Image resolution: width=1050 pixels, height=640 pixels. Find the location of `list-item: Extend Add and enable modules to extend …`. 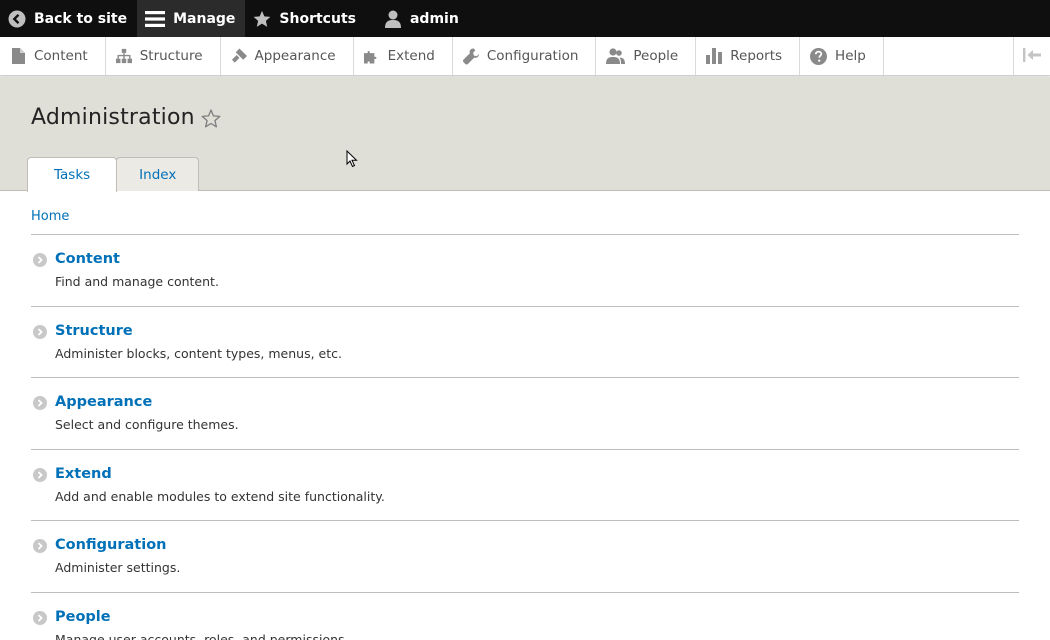

list-item: Extend Add and enable modules to extend … is located at coordinates (525, 486).